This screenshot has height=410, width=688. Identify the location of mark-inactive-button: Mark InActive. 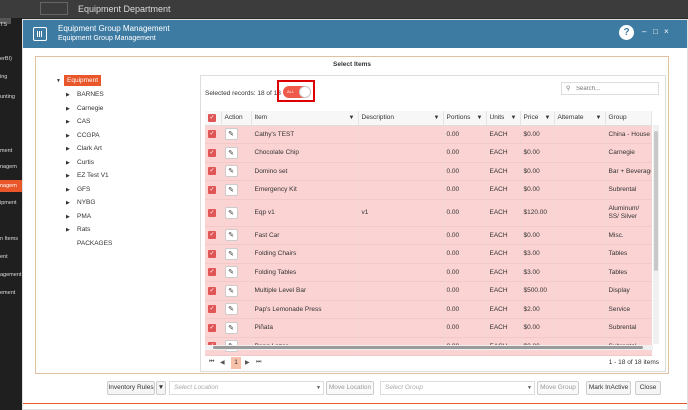
(608, 388).